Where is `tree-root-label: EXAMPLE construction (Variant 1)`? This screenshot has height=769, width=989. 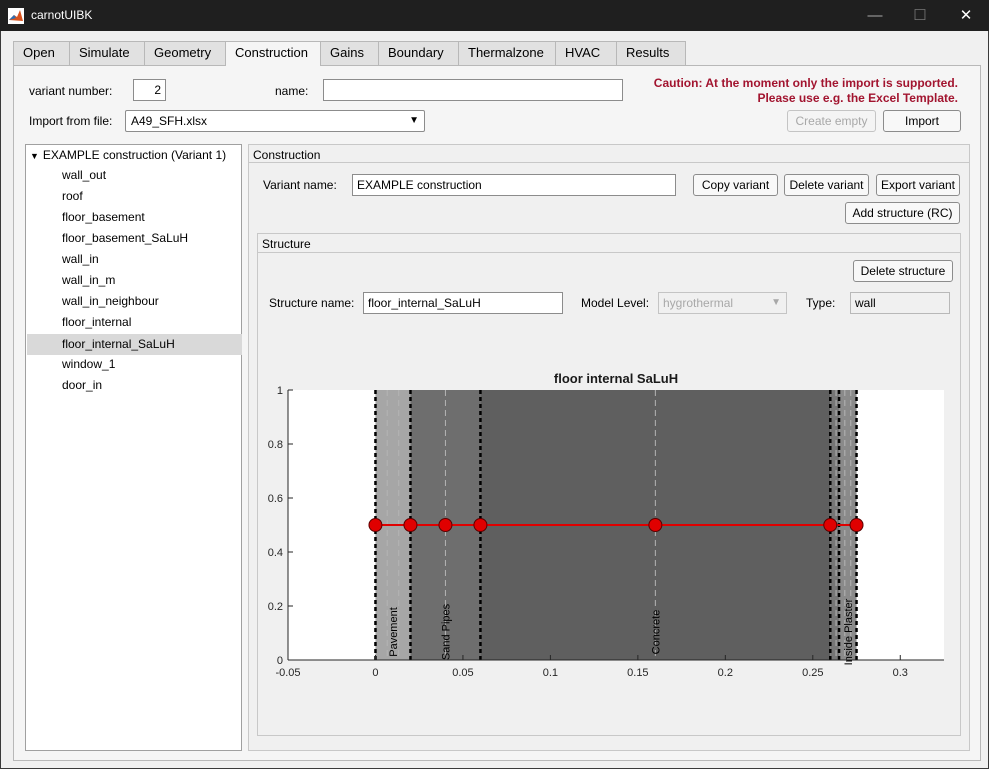
tree-root-label: EXAMPLE construction (Variant 1) is located at coordinates (134, 155).